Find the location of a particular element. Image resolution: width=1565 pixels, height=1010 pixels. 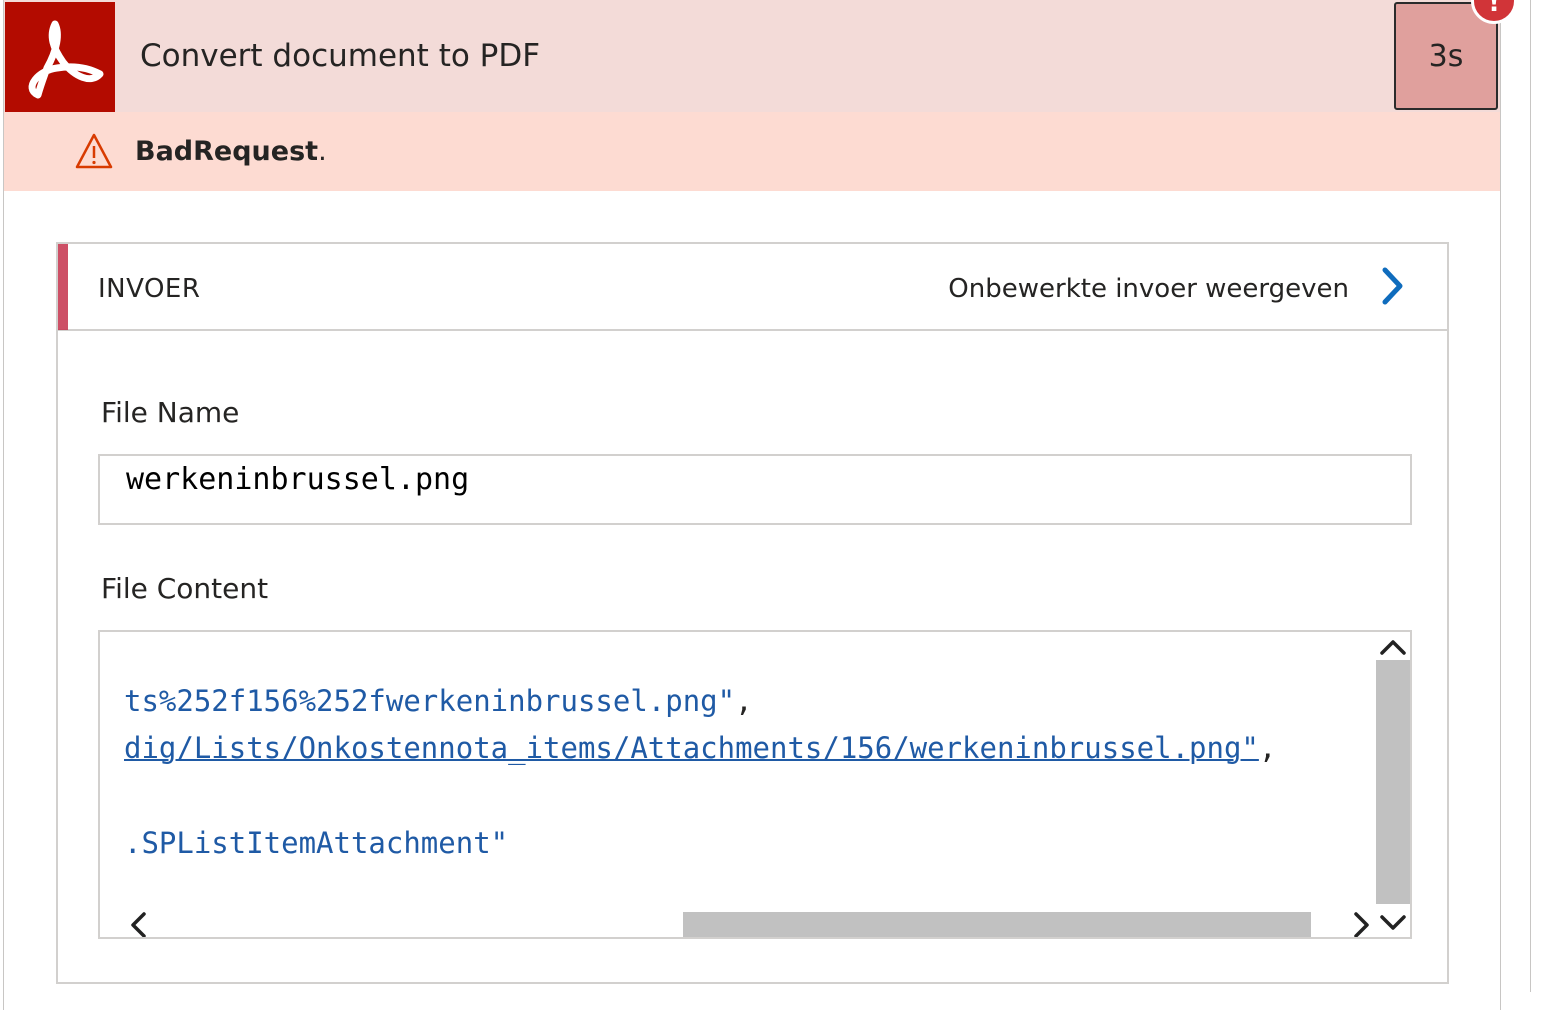

action-logo is located at coordinates (60, 57).